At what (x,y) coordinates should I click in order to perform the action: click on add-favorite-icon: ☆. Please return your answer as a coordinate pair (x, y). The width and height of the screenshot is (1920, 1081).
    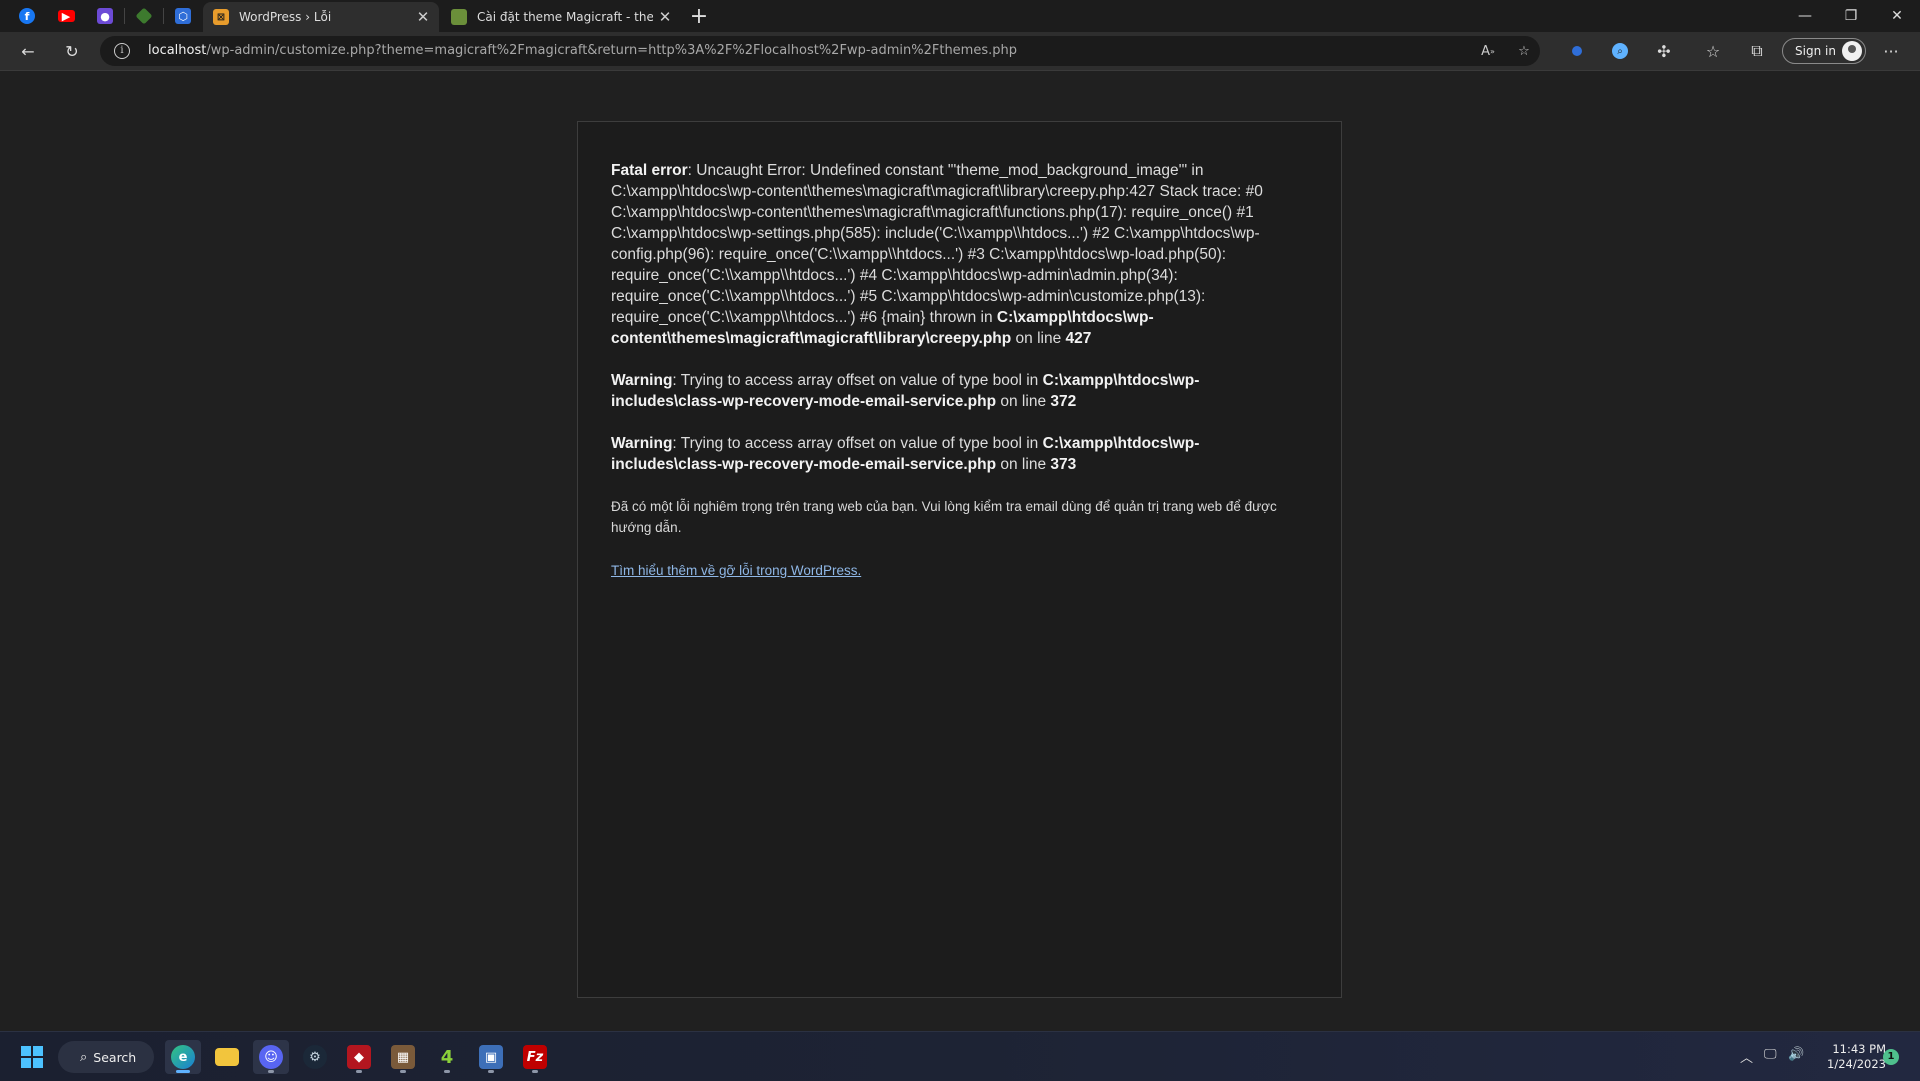
    Looking at the image, I should click on (1524, 51).